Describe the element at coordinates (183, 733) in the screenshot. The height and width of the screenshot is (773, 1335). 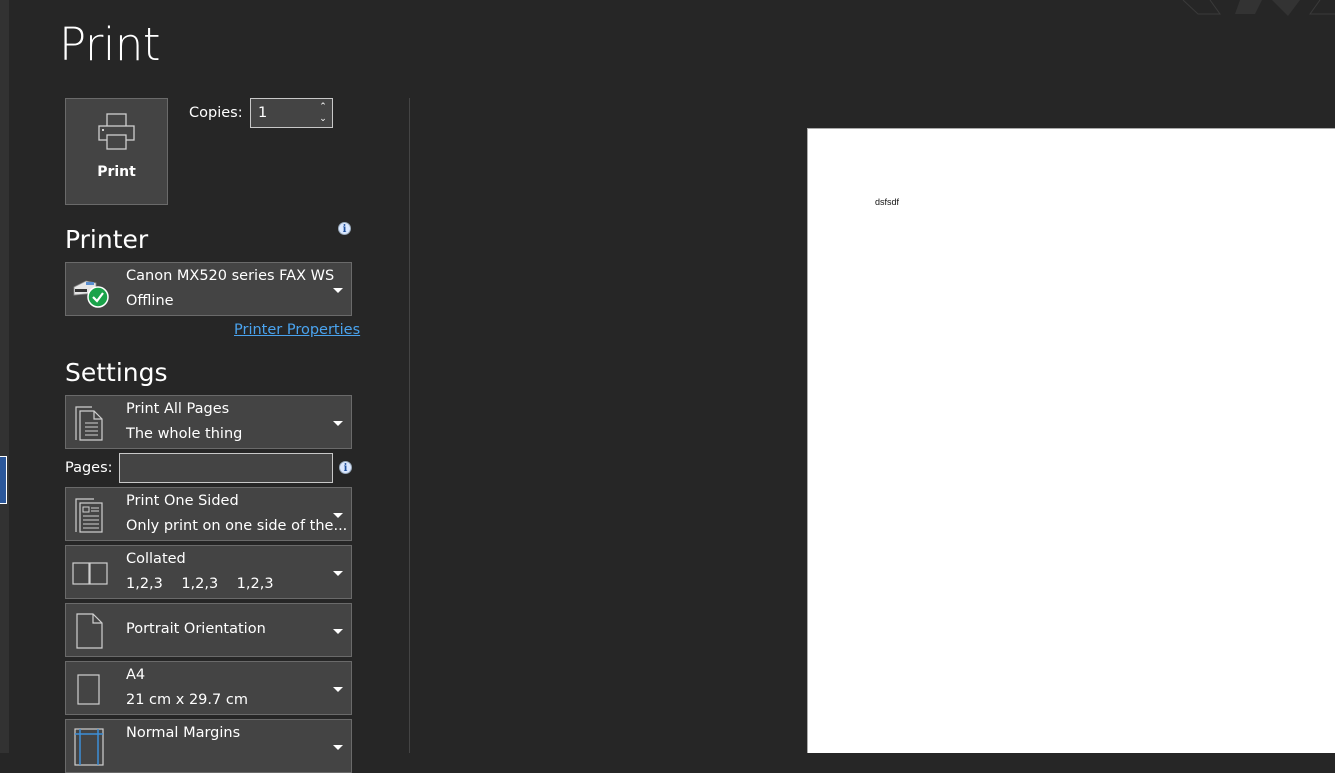
I see `margins-title: Normal Margins` at that location.